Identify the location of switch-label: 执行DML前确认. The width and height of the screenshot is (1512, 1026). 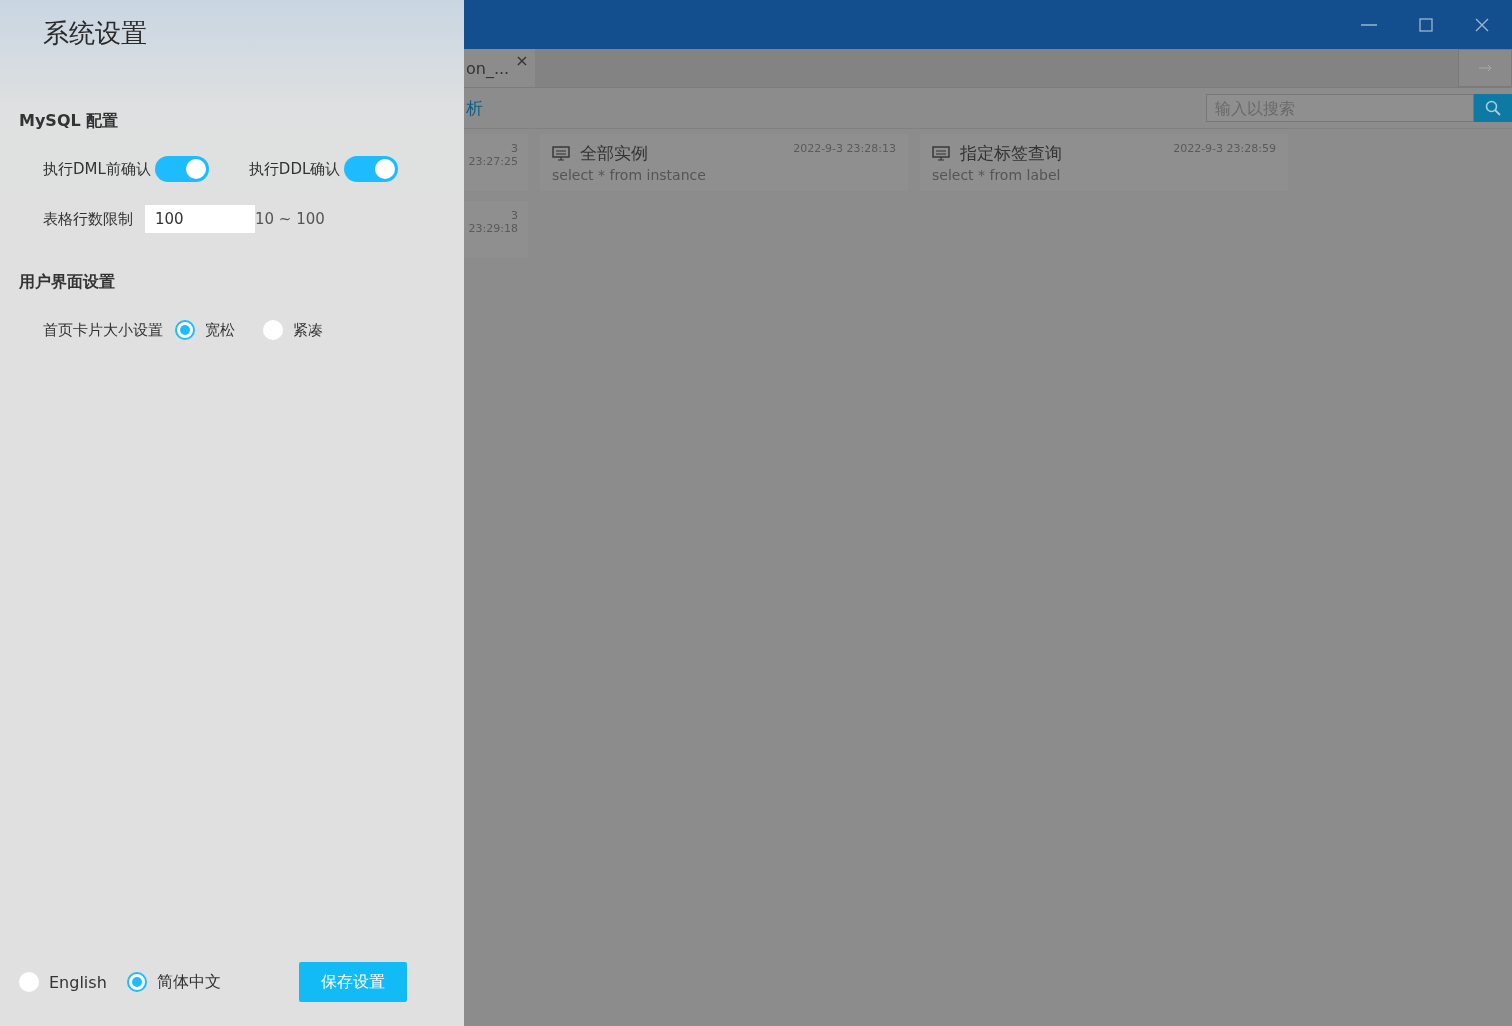
(97, 169).